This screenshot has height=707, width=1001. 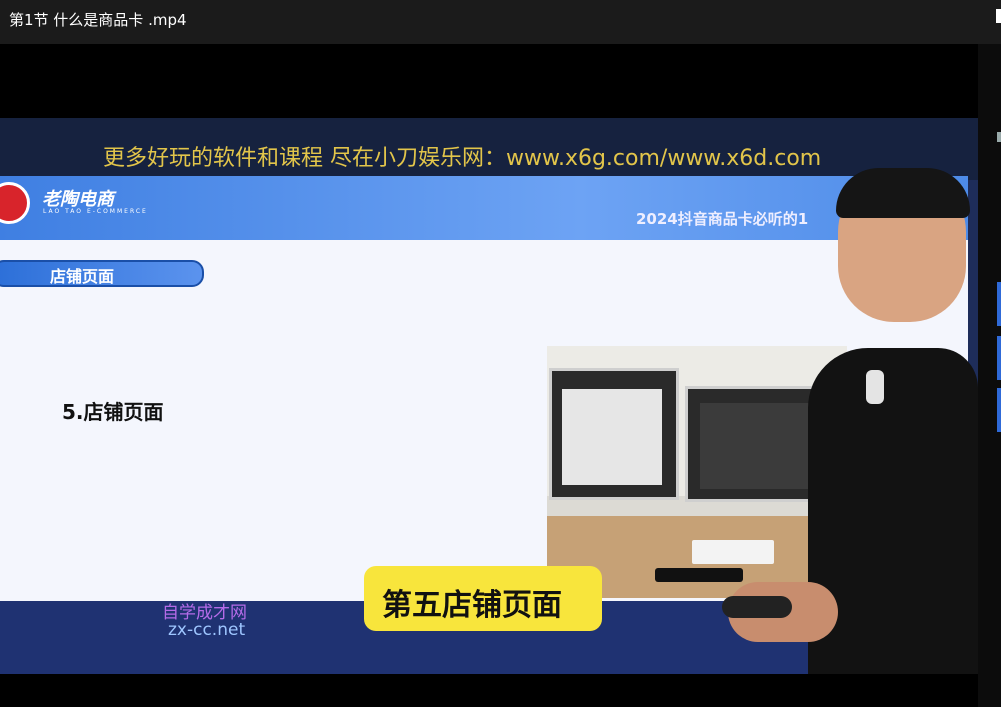 What do you see at coordinates (500, 22) in the screenshot?
I see `window-titlebar: 第1节 什么是商品卡 .mp4` at bounding box center [500, 22].